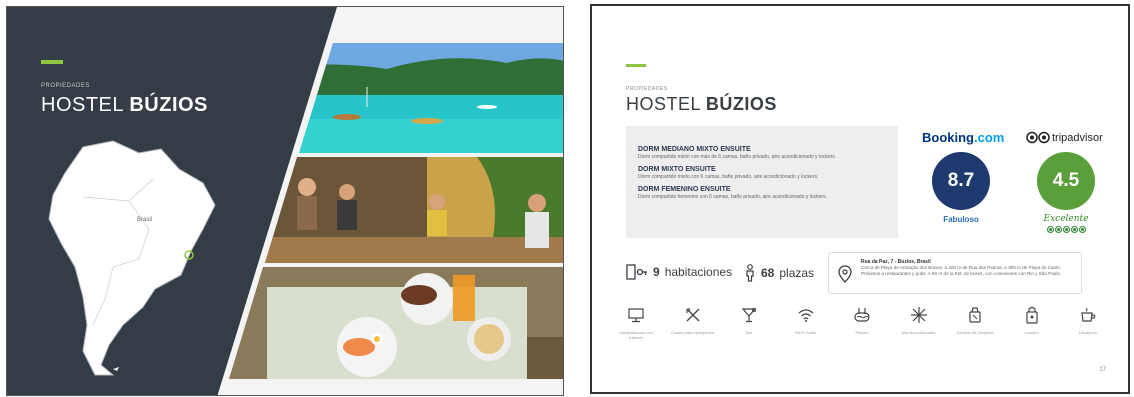 This screenshot has width=1134, height=397. I want to click on kitchen-icon, so click(692, 315).